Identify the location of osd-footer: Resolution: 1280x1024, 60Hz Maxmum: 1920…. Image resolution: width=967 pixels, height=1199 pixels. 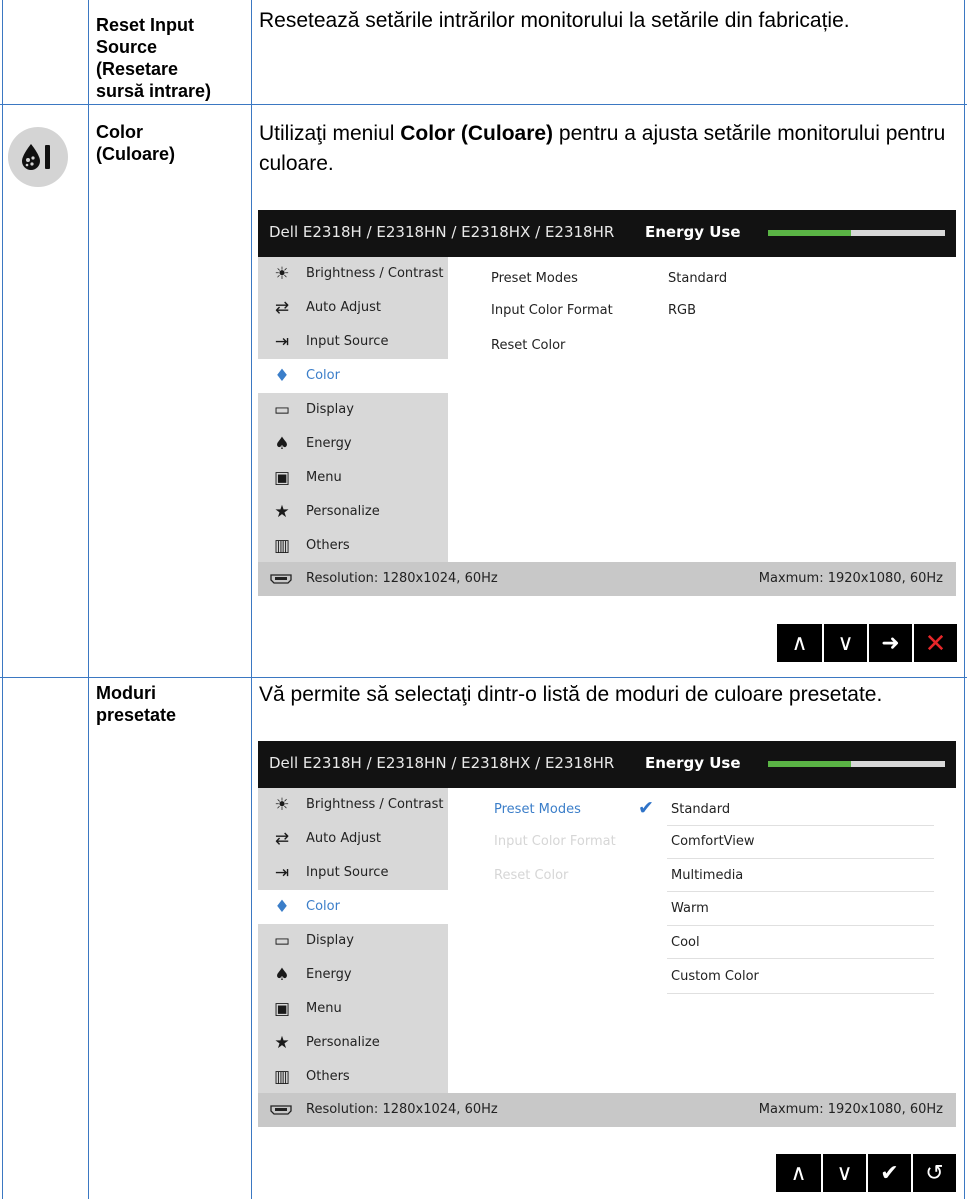
(607, 579).